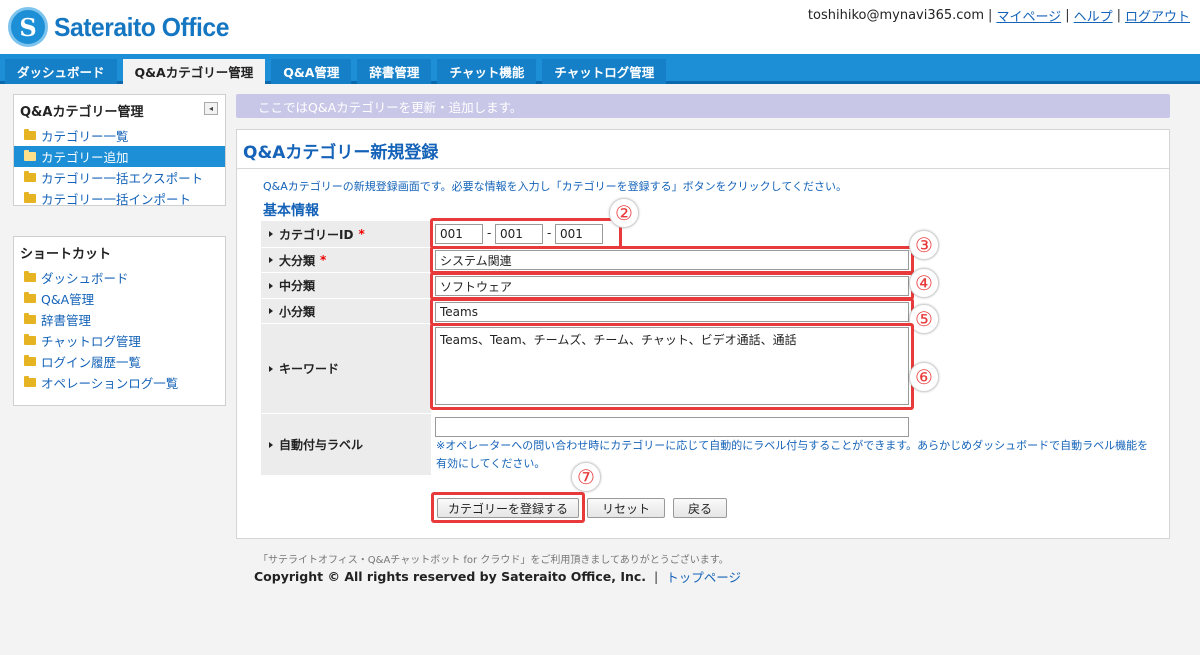 This screenshot has height=655, width=1200. Describe the element at coordinates (626, 508) in the screenshot. I see `reset-button: リセット` at that location.